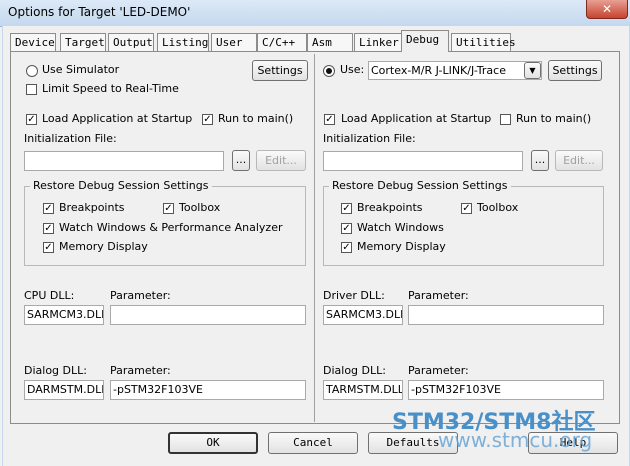 Image resolution: width=630 pixels, height=466 pixels. What do you see at coordinates (234, 42) in the screenshot?
I see `tab-user: User` at bounding box center [234, 42].